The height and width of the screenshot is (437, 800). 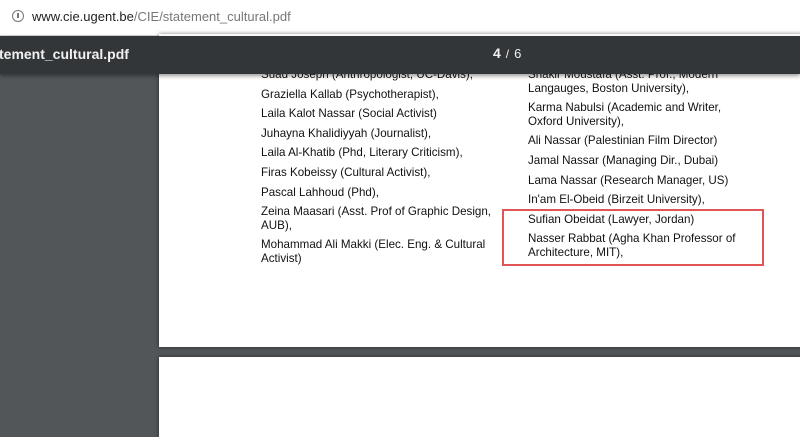 I want to click on info-icon, so click(x=18, y=16).